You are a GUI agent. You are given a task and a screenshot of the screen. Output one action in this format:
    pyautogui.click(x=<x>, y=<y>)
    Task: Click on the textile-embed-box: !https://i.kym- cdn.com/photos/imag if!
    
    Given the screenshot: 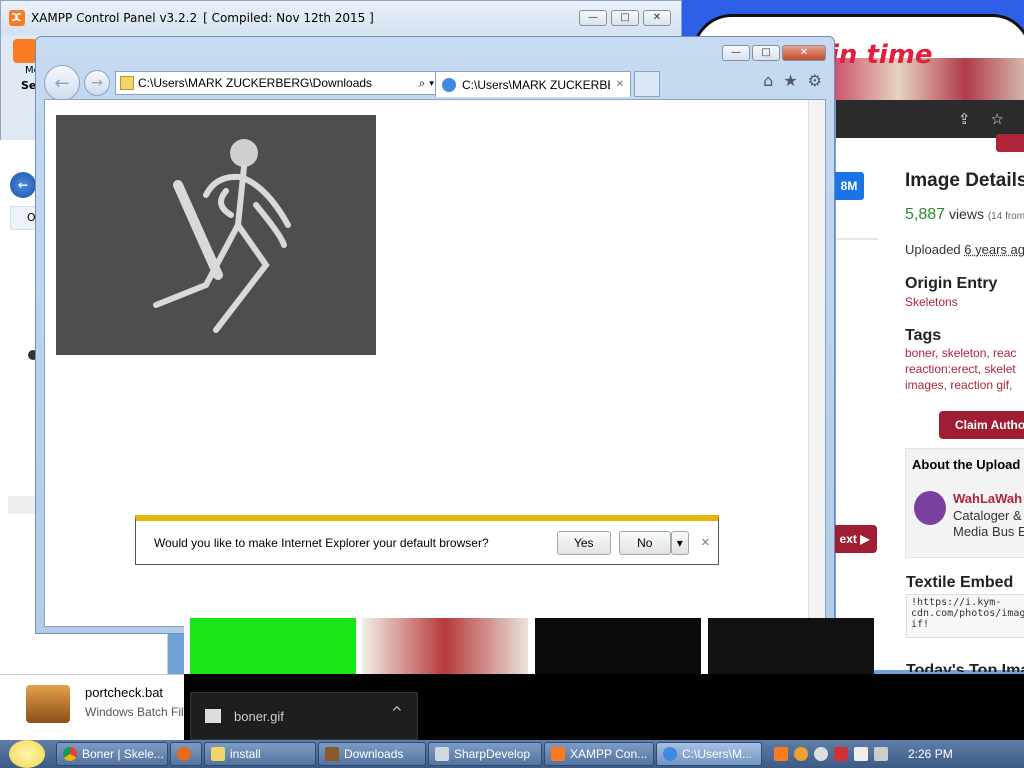 What is the action you would take?
    pyautogui.click(x=965, y=616)
    